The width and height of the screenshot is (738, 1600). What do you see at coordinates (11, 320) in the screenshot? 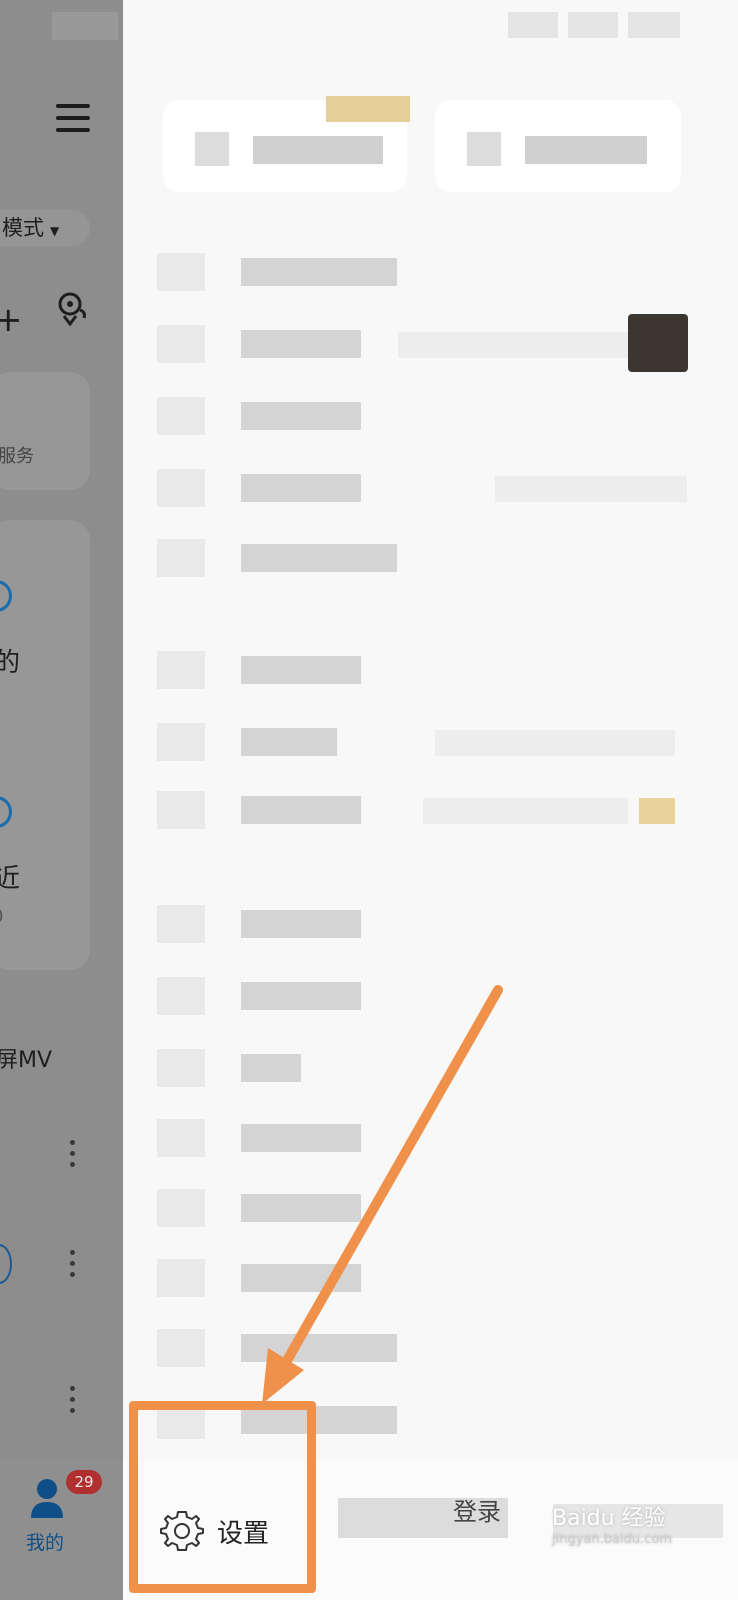
I see `plus-icon: +` at bounding box center [11, 320].